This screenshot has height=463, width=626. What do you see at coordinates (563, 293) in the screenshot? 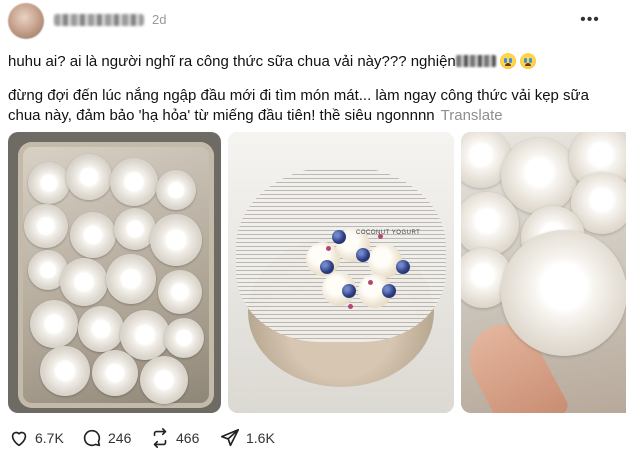
I see `lychee-held` at bounding box center [563, 293].